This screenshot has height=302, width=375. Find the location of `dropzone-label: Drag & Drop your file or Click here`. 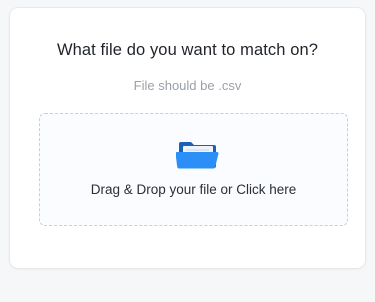

dropzone-label: Drag & Drop your file or Click here is located at coordinates (193, 189).